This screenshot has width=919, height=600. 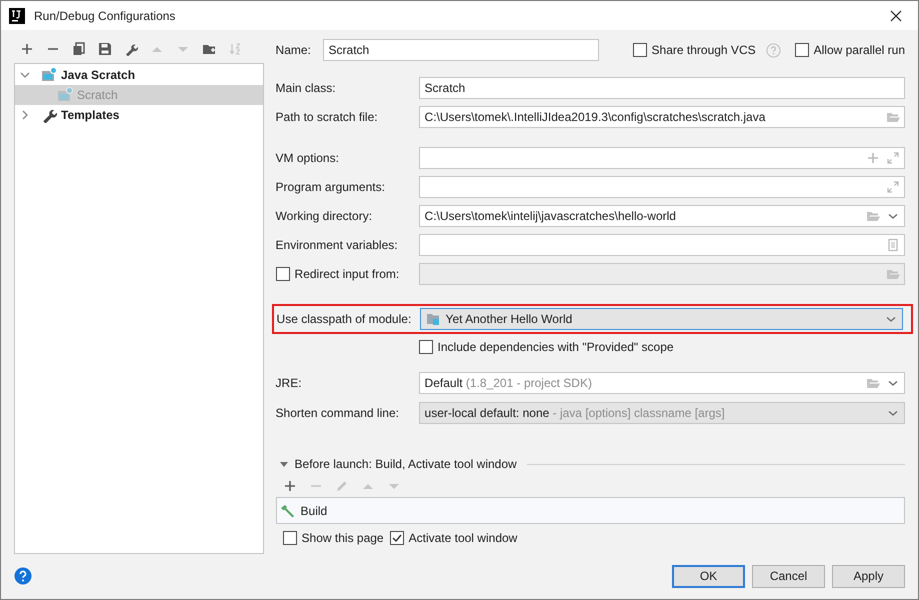 What do you see at coordinates (893, 245) in the screenshot?
I see `document-icon` at bounding box center [893, 245].